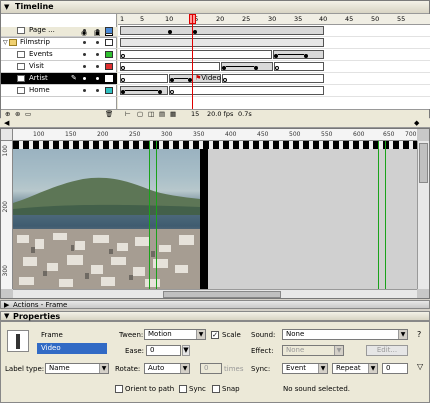  I want to click on scale-checkbox: ✓, so click(215, 335).